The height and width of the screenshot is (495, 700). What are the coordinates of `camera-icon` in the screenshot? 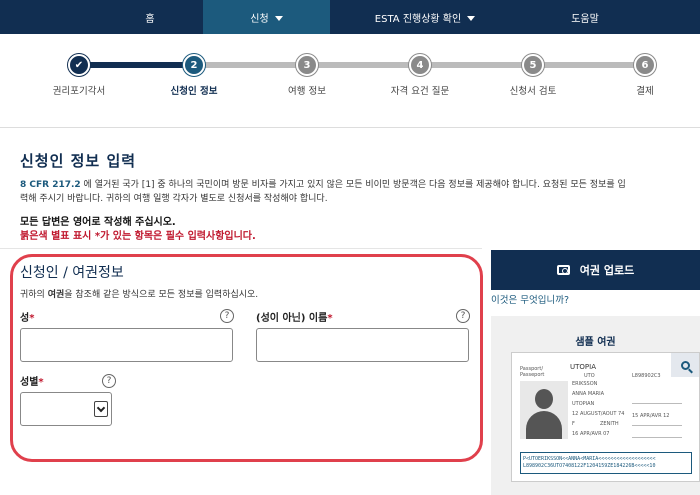 It's located at (563, 270).